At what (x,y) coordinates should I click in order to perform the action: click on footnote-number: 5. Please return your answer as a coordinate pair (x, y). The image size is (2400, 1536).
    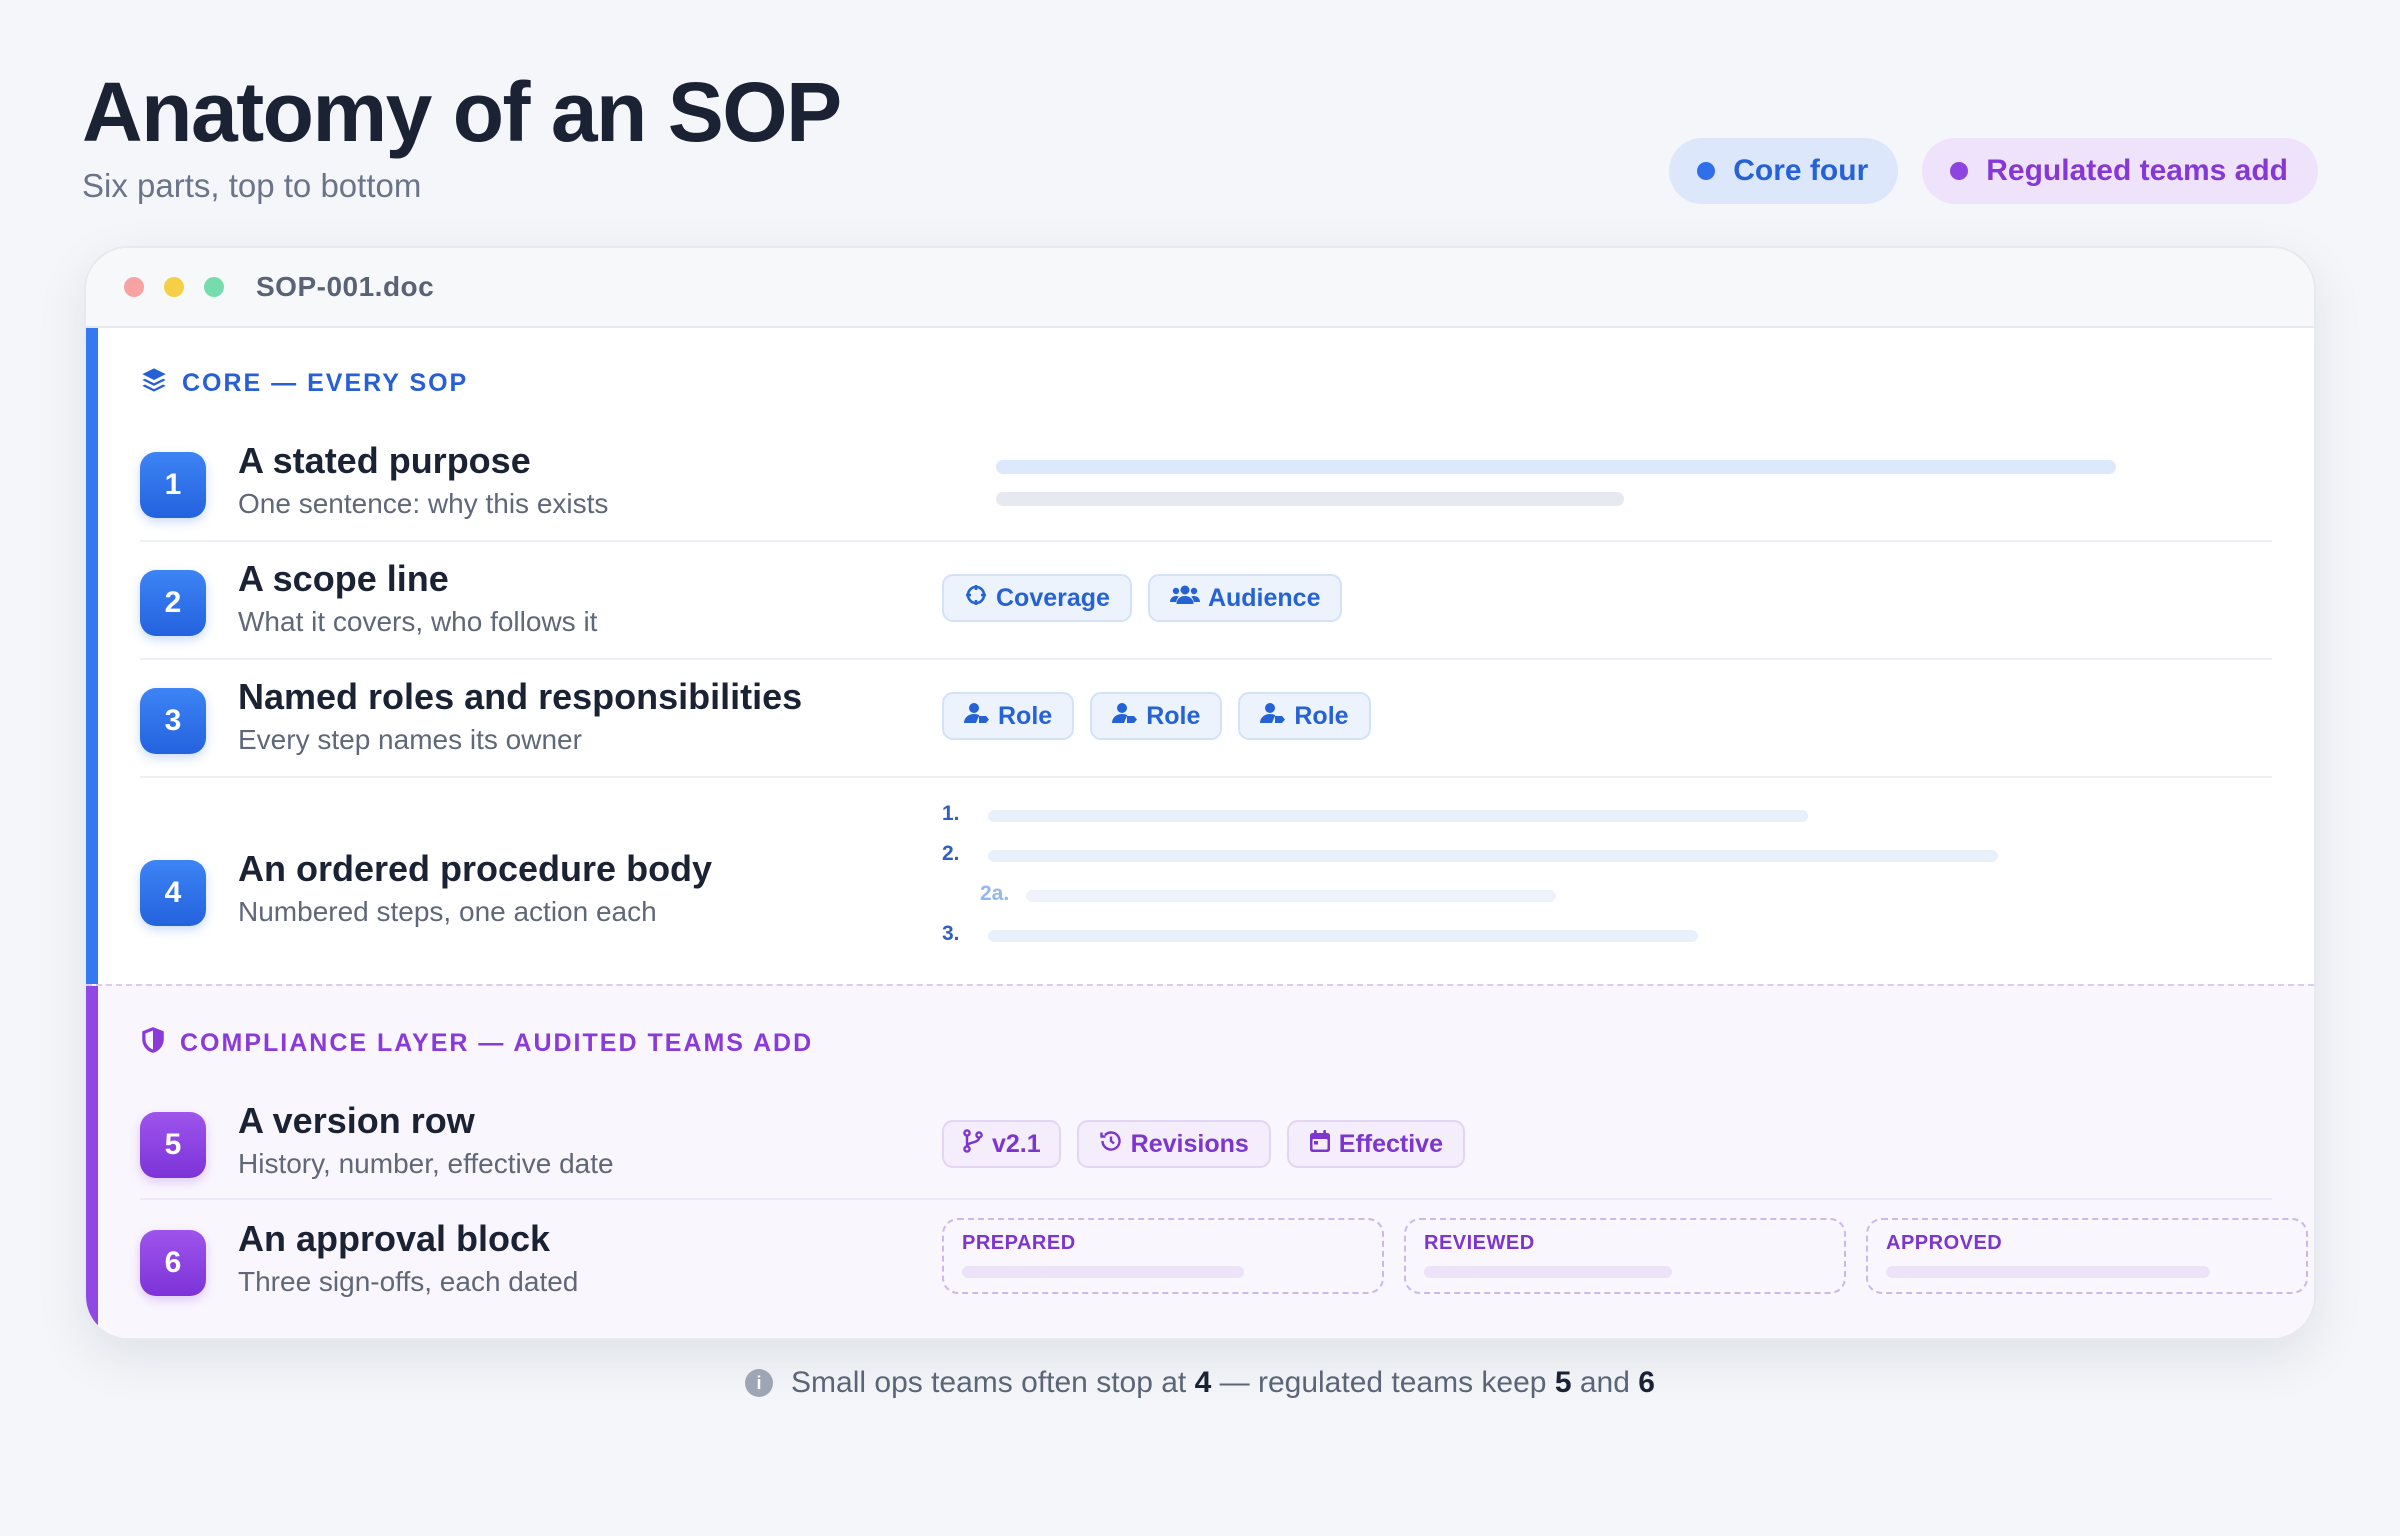
    Looking at the image, I should click on (1563, 1382).